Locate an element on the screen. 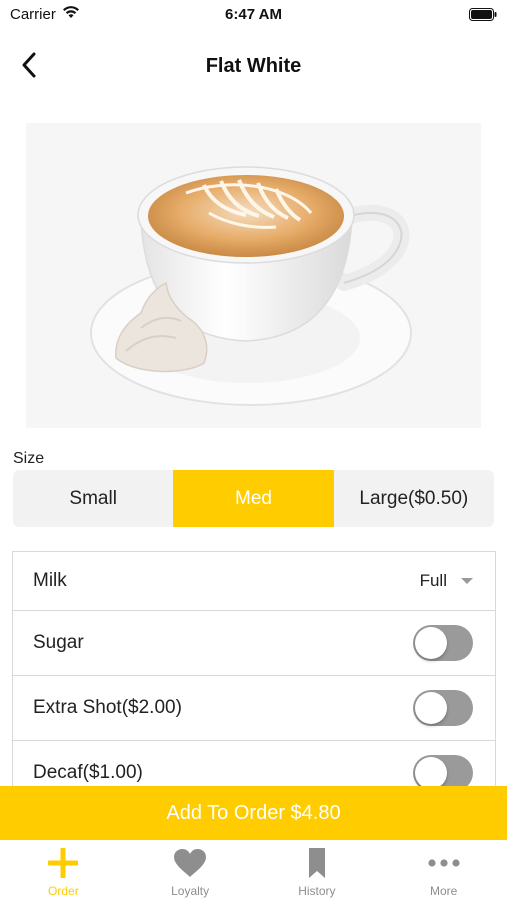 Image resolution: width=507 pixels, height=900 pixels. tab-loyalty: Loyalty is located at coordinates (190, 870).